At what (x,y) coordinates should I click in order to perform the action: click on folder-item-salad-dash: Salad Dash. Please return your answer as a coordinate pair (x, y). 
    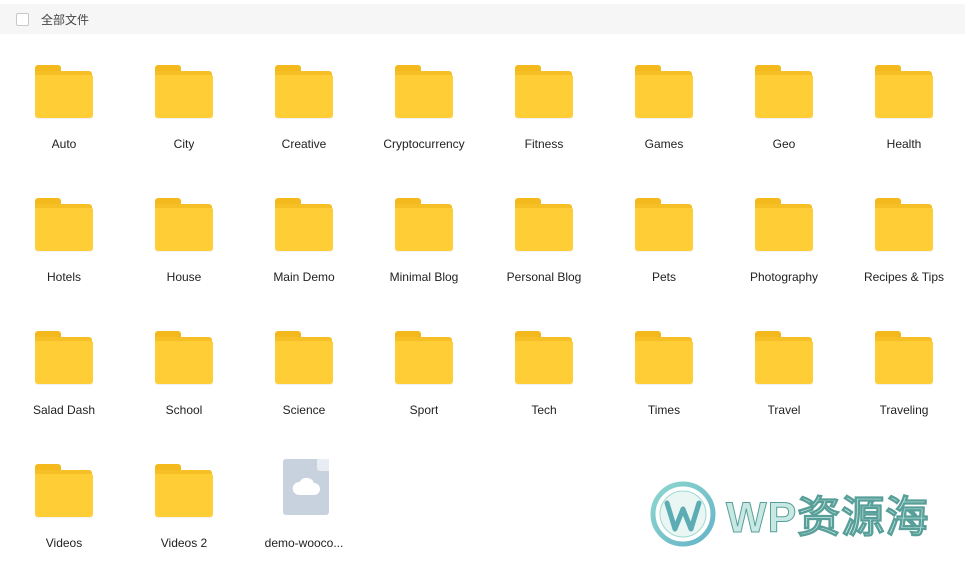
    Looking at the image, I should click on (64, 382).